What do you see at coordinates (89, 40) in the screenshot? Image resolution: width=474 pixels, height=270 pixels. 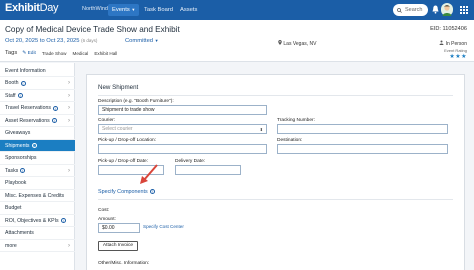 I see `date-duration: (6 days)` at bounding box center [89, 40].